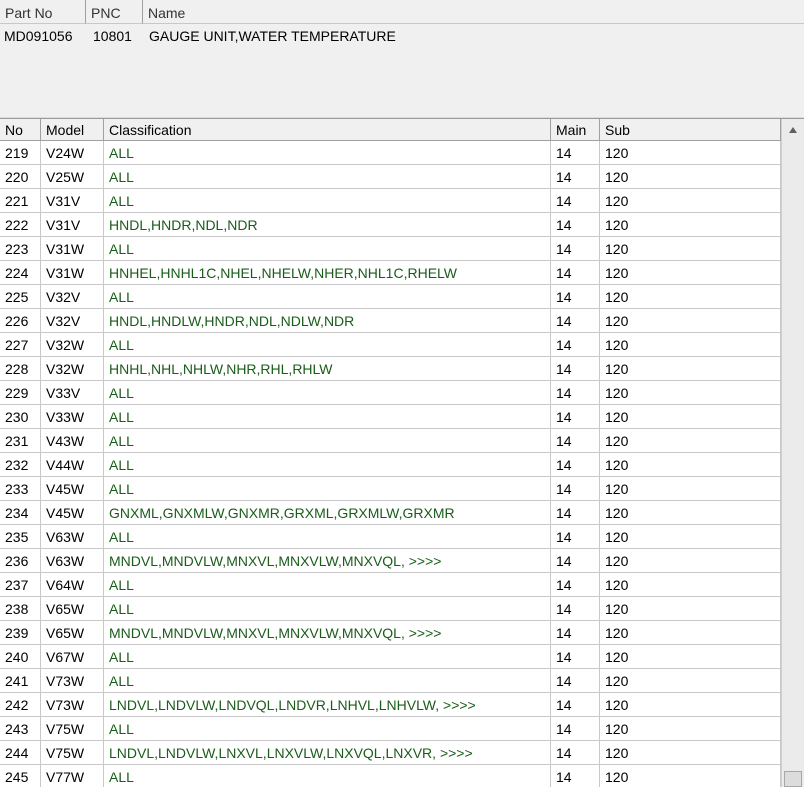 The height and width of the screenshot is (787, 804). What do you see at coordinates (20, 273) in the screenshot?
I see `cell-no: 224` at bounding box center [20, 273].